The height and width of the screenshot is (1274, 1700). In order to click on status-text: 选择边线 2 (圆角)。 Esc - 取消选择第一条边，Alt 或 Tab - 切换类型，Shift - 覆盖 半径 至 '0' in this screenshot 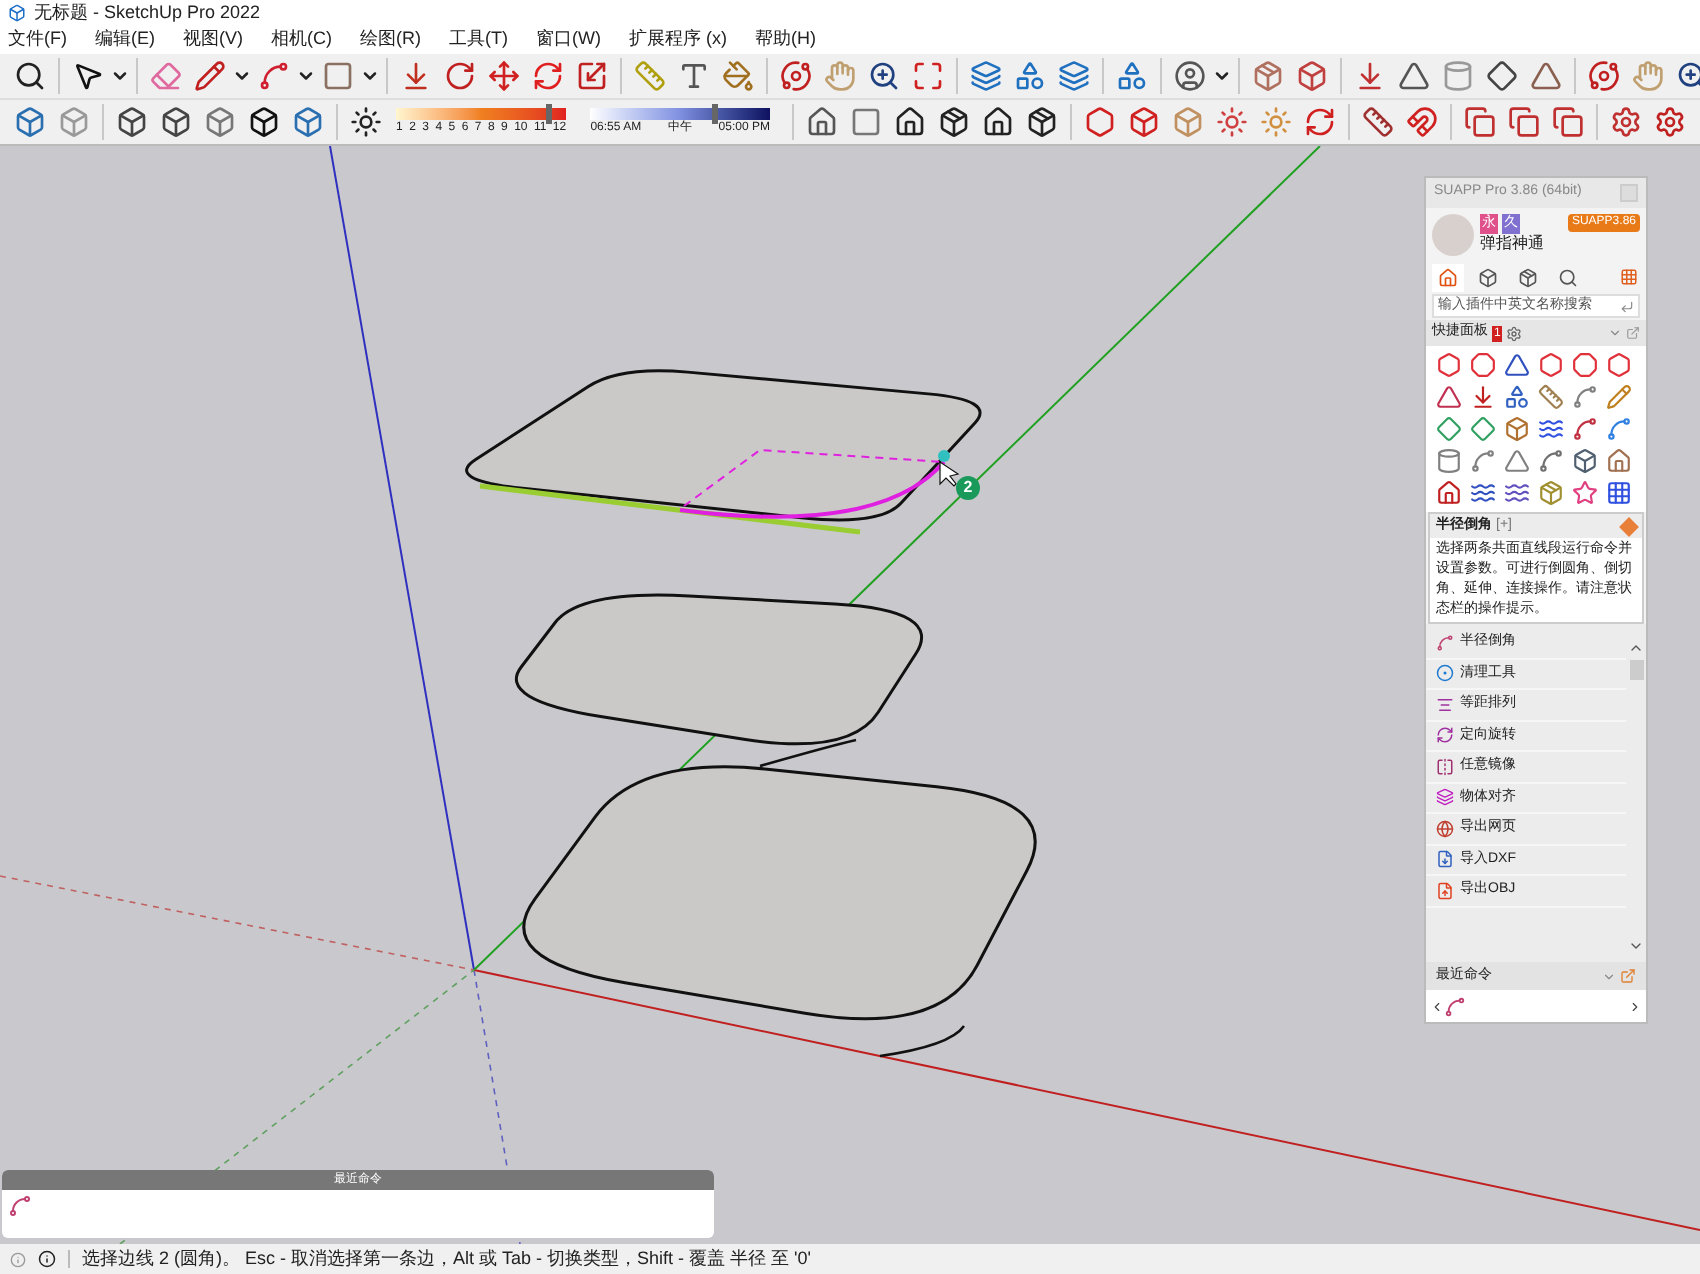, I will do `click(446, 1258)`.